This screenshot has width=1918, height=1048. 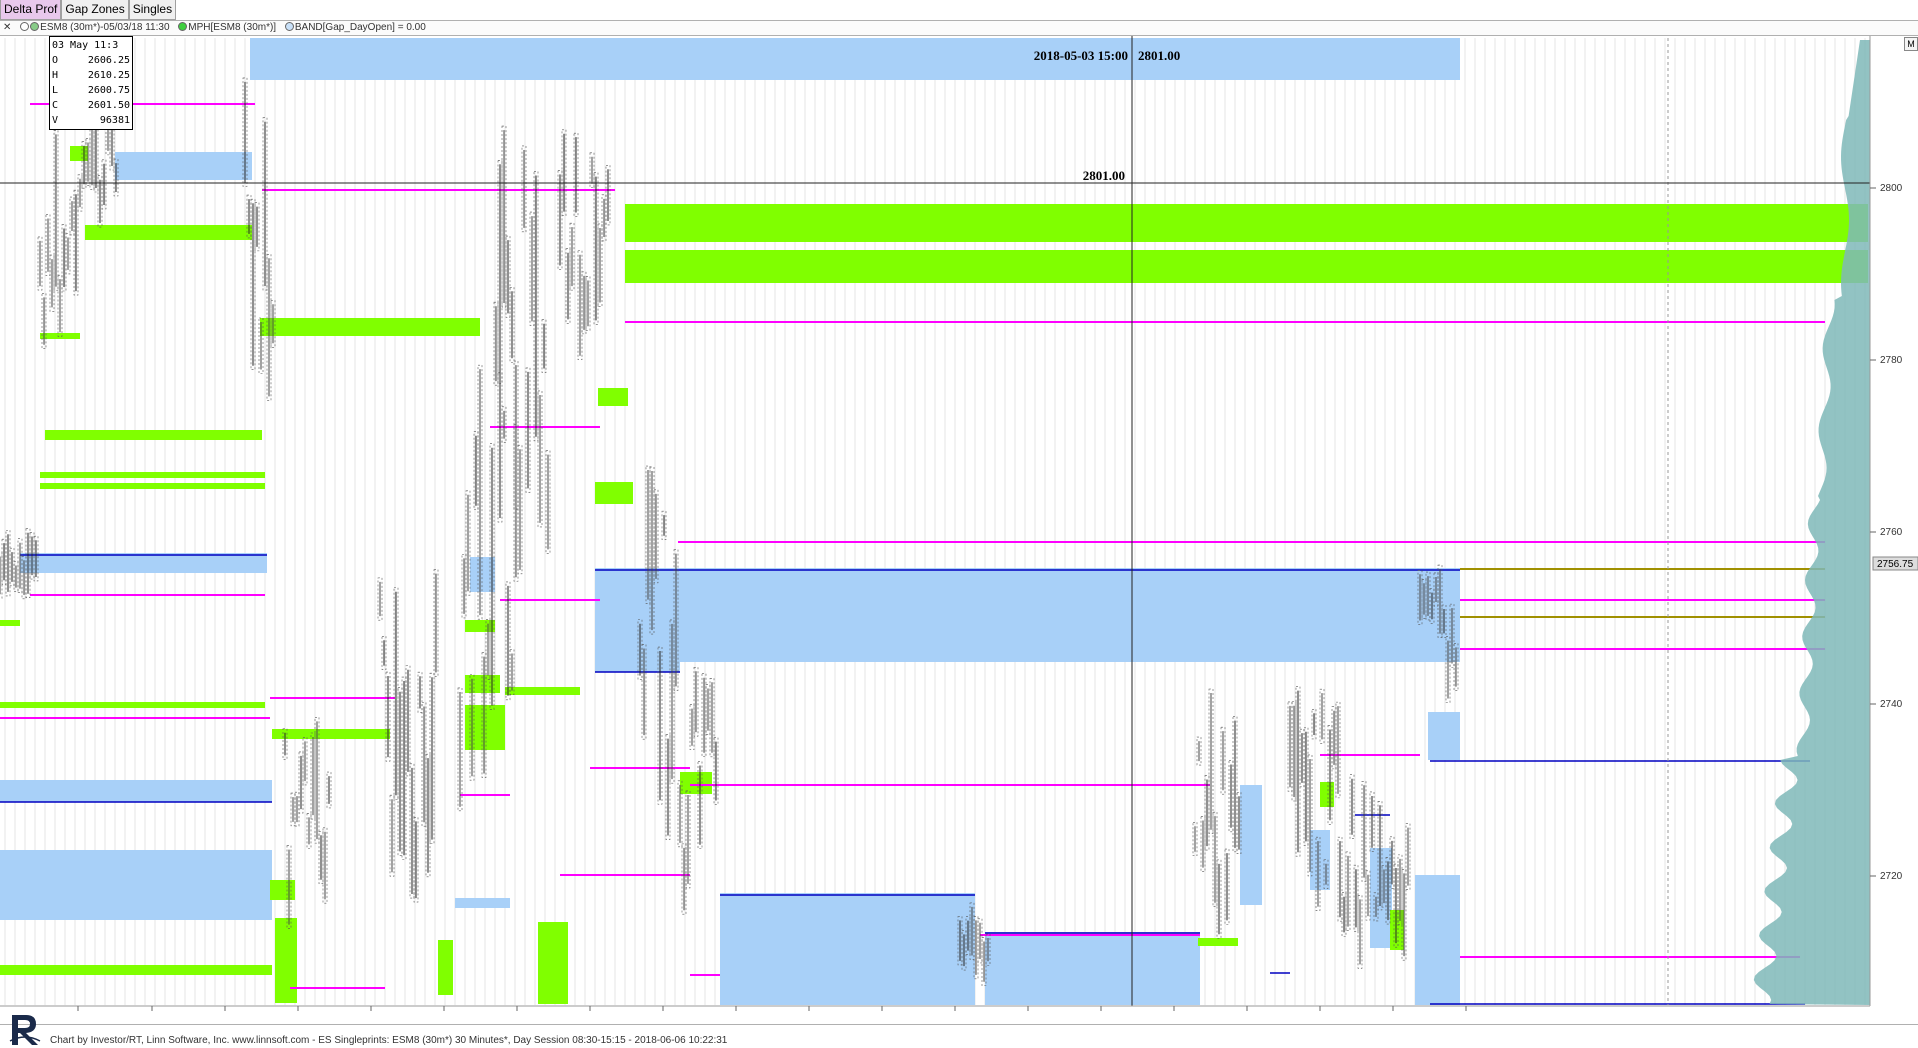 I want to click on ohlc-volume-row: V 96381, so click(x=91, y=120).